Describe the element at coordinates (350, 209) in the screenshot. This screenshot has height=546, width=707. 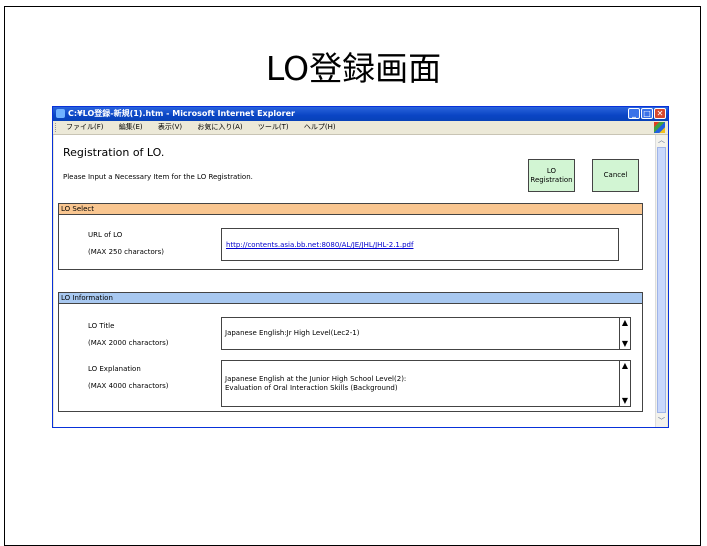
I see `lo-select-header: LO Select` at that location.